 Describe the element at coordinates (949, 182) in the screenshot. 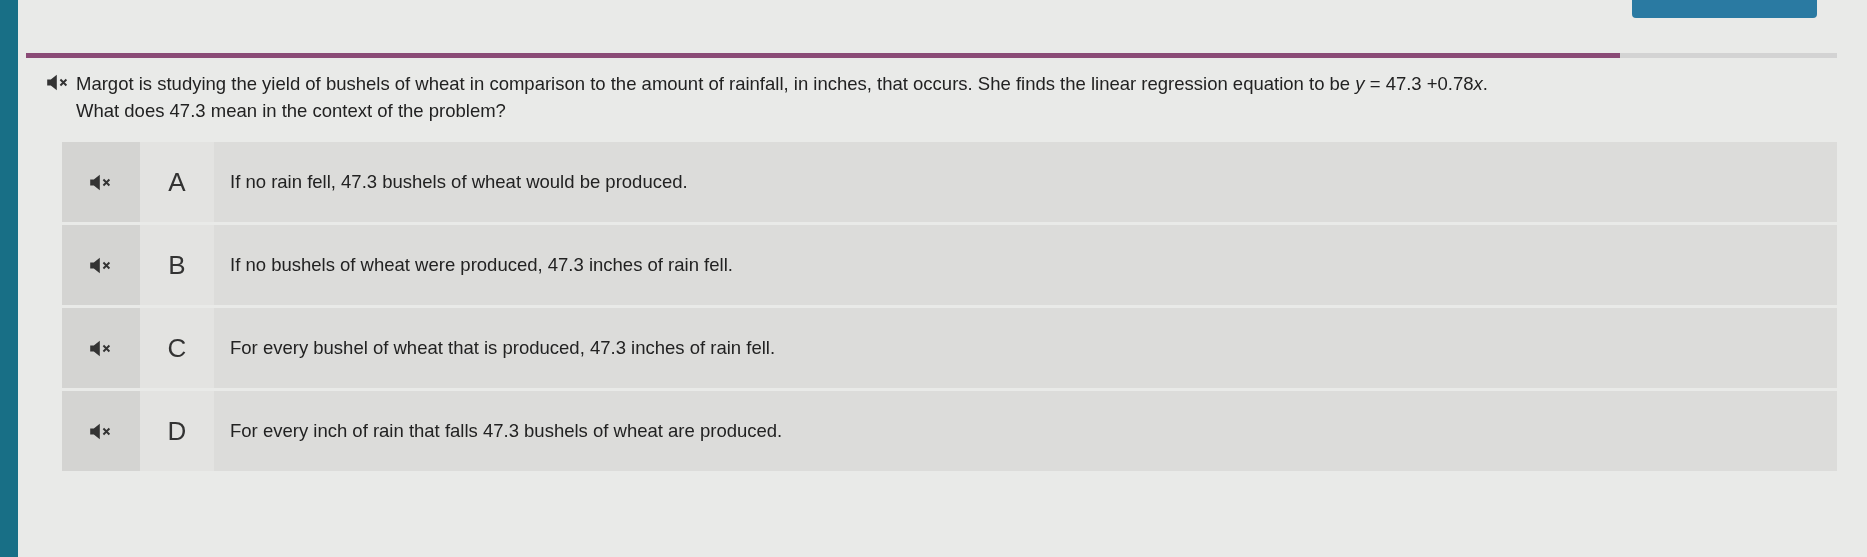

I see `answer-option: A If no rain fell, 47.3 bushels of wheat would be produced.` at that location.